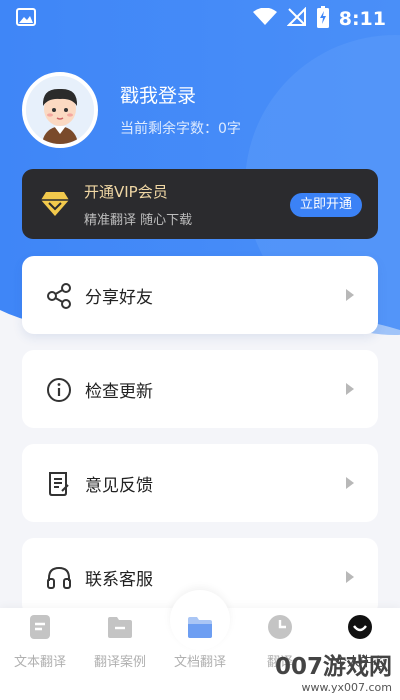 The width and height of the screenshot is (400, 700). What do you see at coordinates (200, 483) in the screenshot?
I see `menu-item-feedback: 意见反馈` at bounding box center [200, 483].